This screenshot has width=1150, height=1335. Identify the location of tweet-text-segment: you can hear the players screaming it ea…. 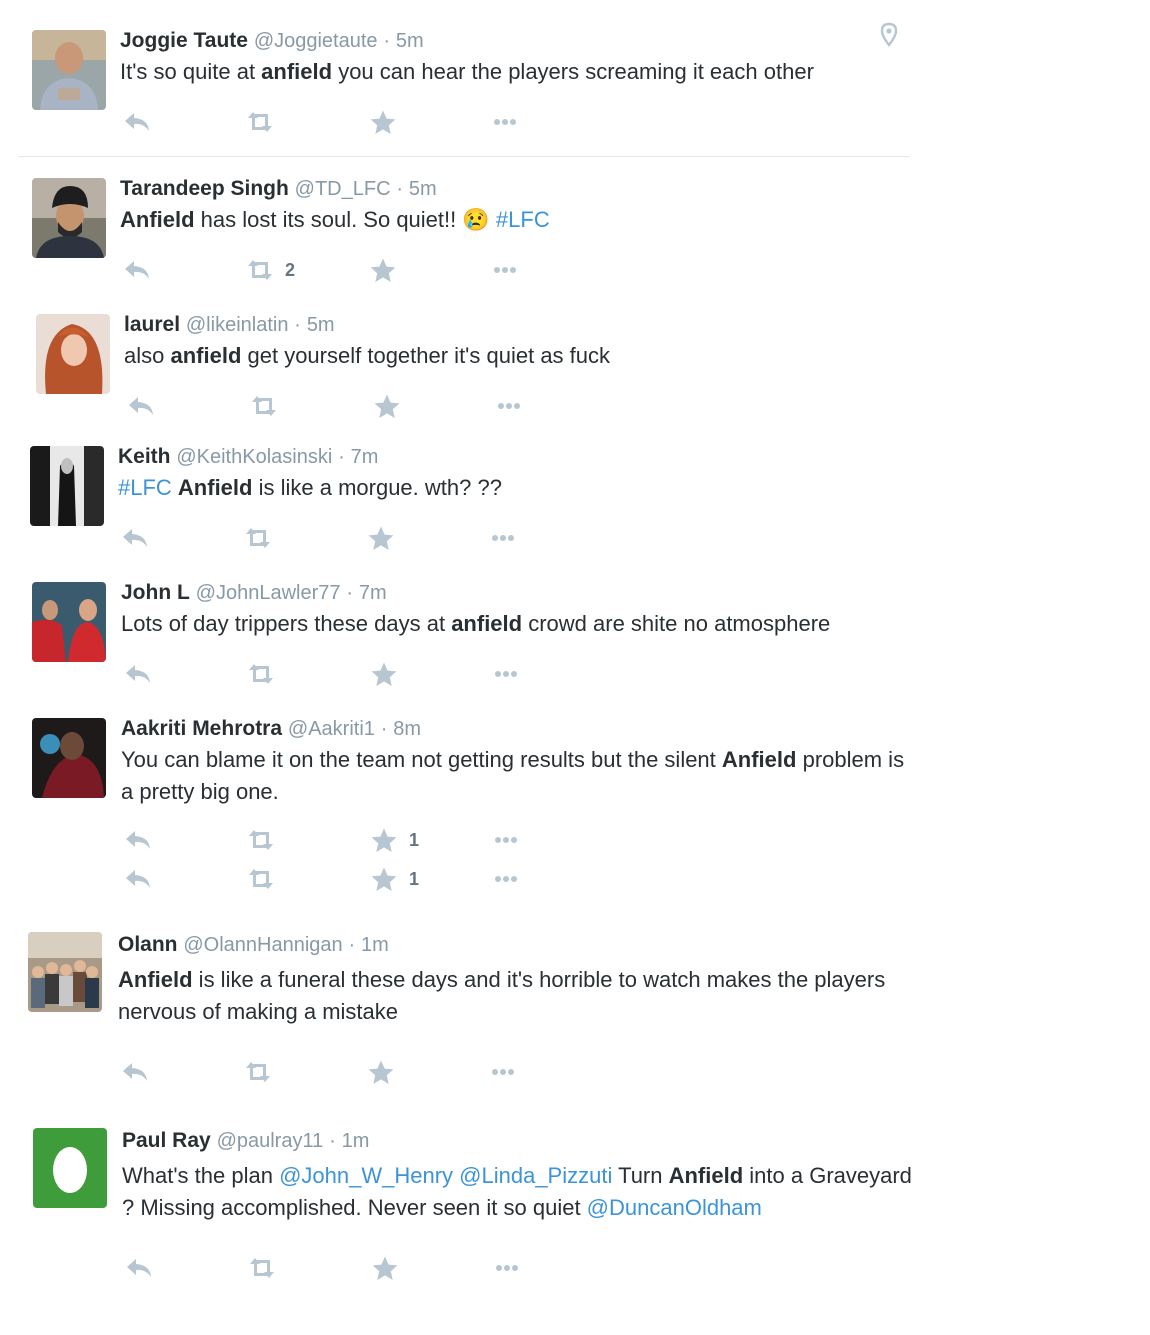
(573, 71).